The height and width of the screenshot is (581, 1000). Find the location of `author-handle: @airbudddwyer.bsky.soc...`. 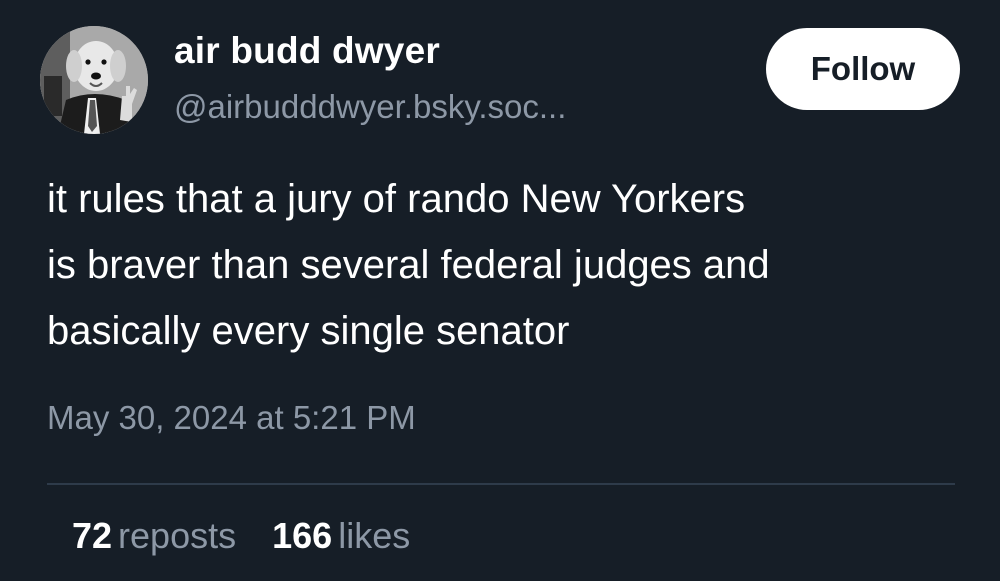

author-handle: @airbudddwyer.bsky.soc... is located at coordinates (370, 107).